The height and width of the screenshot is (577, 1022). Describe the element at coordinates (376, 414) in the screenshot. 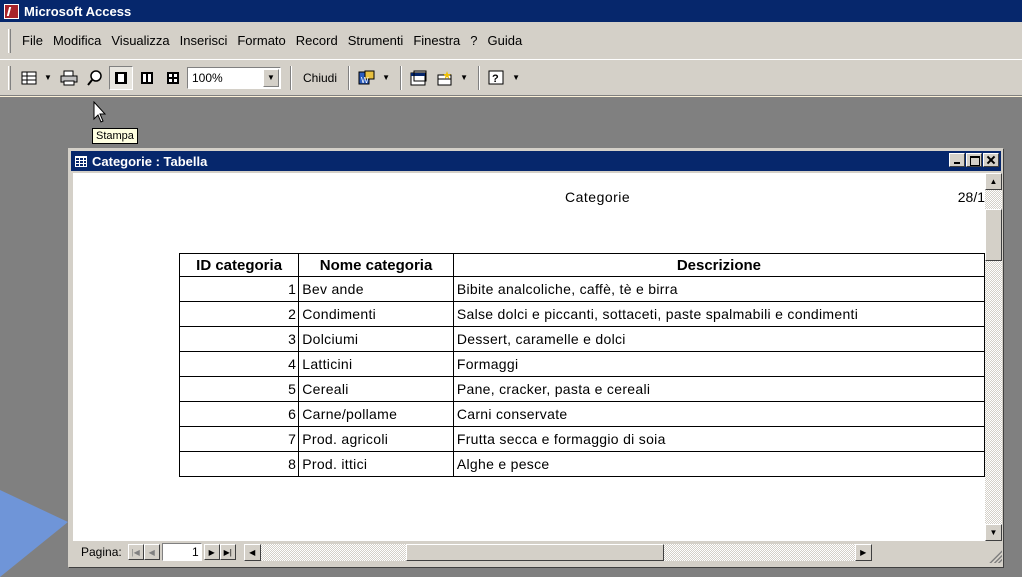

I see `cell-name: Carne/pollame` at that location.